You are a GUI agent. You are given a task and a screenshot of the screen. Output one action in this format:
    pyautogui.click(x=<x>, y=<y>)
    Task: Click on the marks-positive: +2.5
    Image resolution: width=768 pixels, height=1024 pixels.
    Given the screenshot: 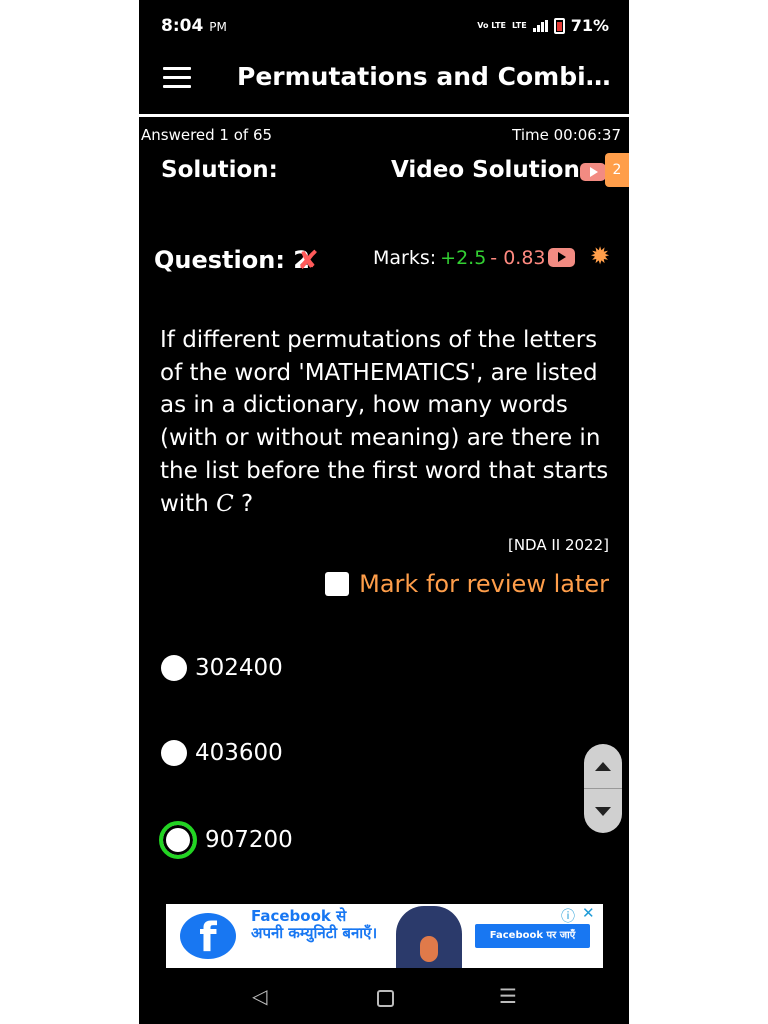 What is the action you would take?
    pyautogui.click(x=463, y=258)
    